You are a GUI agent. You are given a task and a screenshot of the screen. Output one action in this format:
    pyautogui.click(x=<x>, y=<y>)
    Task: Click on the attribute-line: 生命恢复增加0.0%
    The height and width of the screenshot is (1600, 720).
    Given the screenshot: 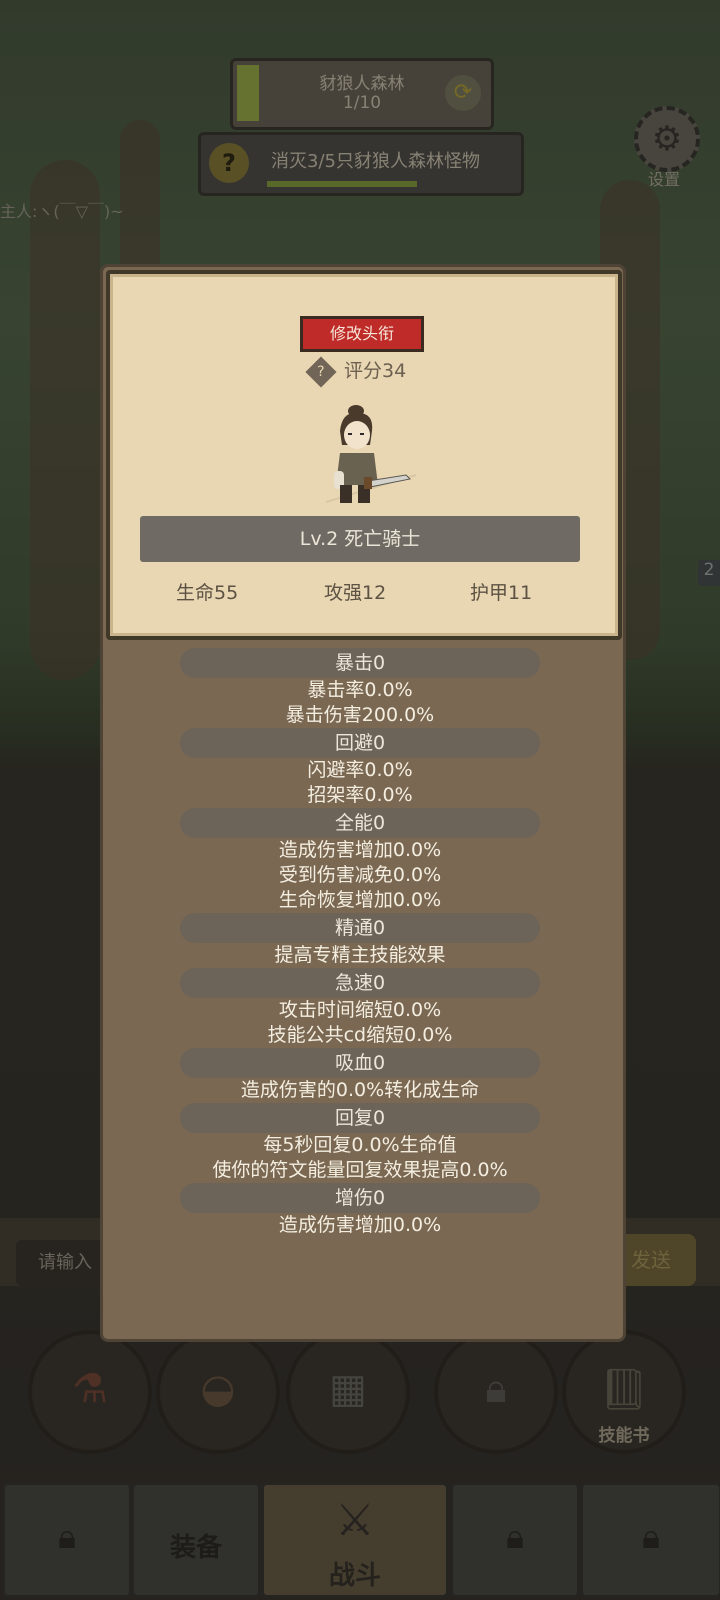 What is the action you would take?
    pyautogui.click(x=360, y=900)
    